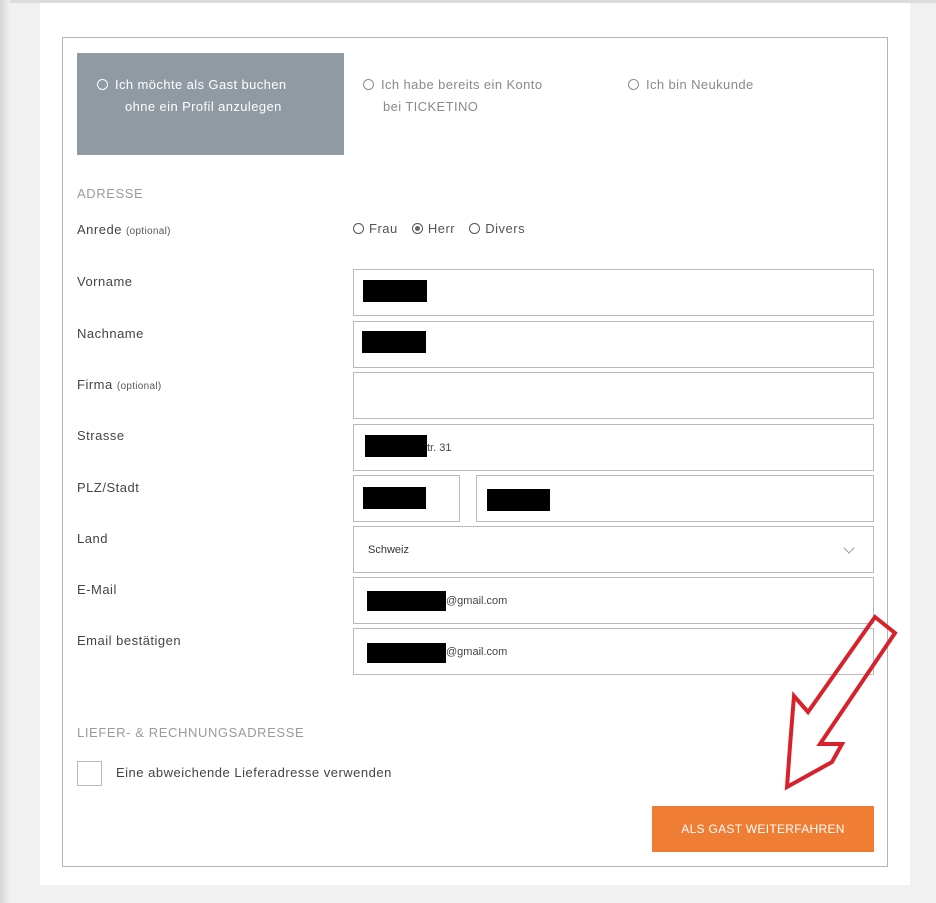  I want to click on option-guest-line1: Ich möchte als Gast buchen, so click(201, 84).